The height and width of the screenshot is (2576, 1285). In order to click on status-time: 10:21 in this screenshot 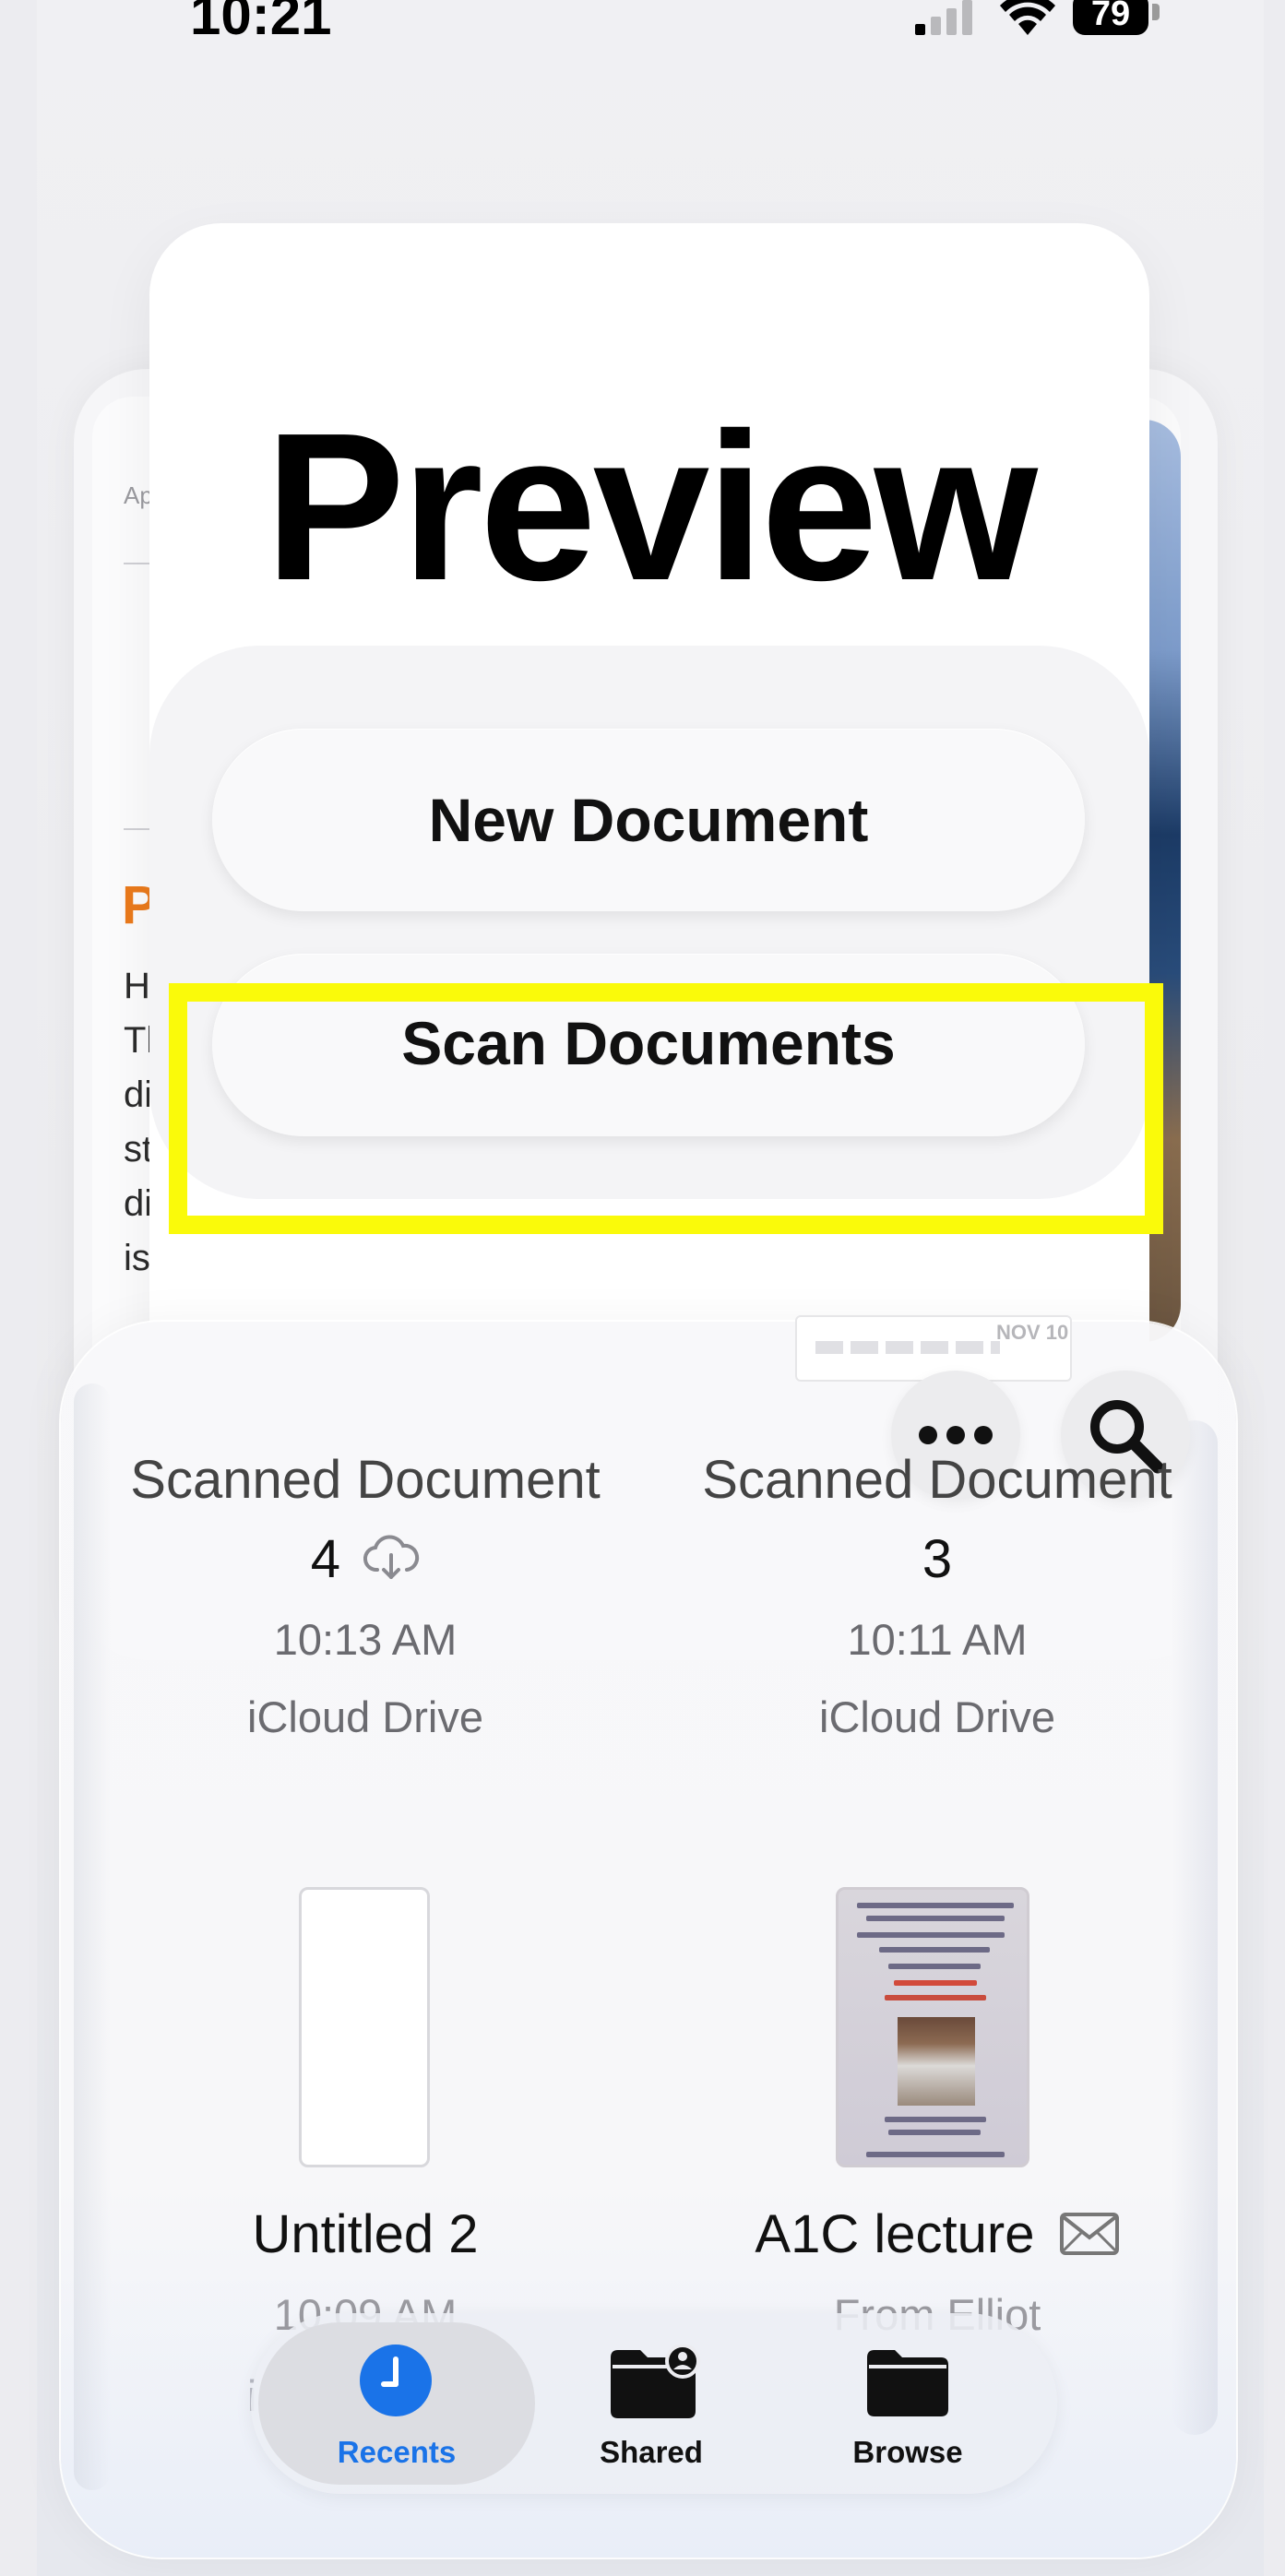, I will do `click(261, 23)`.